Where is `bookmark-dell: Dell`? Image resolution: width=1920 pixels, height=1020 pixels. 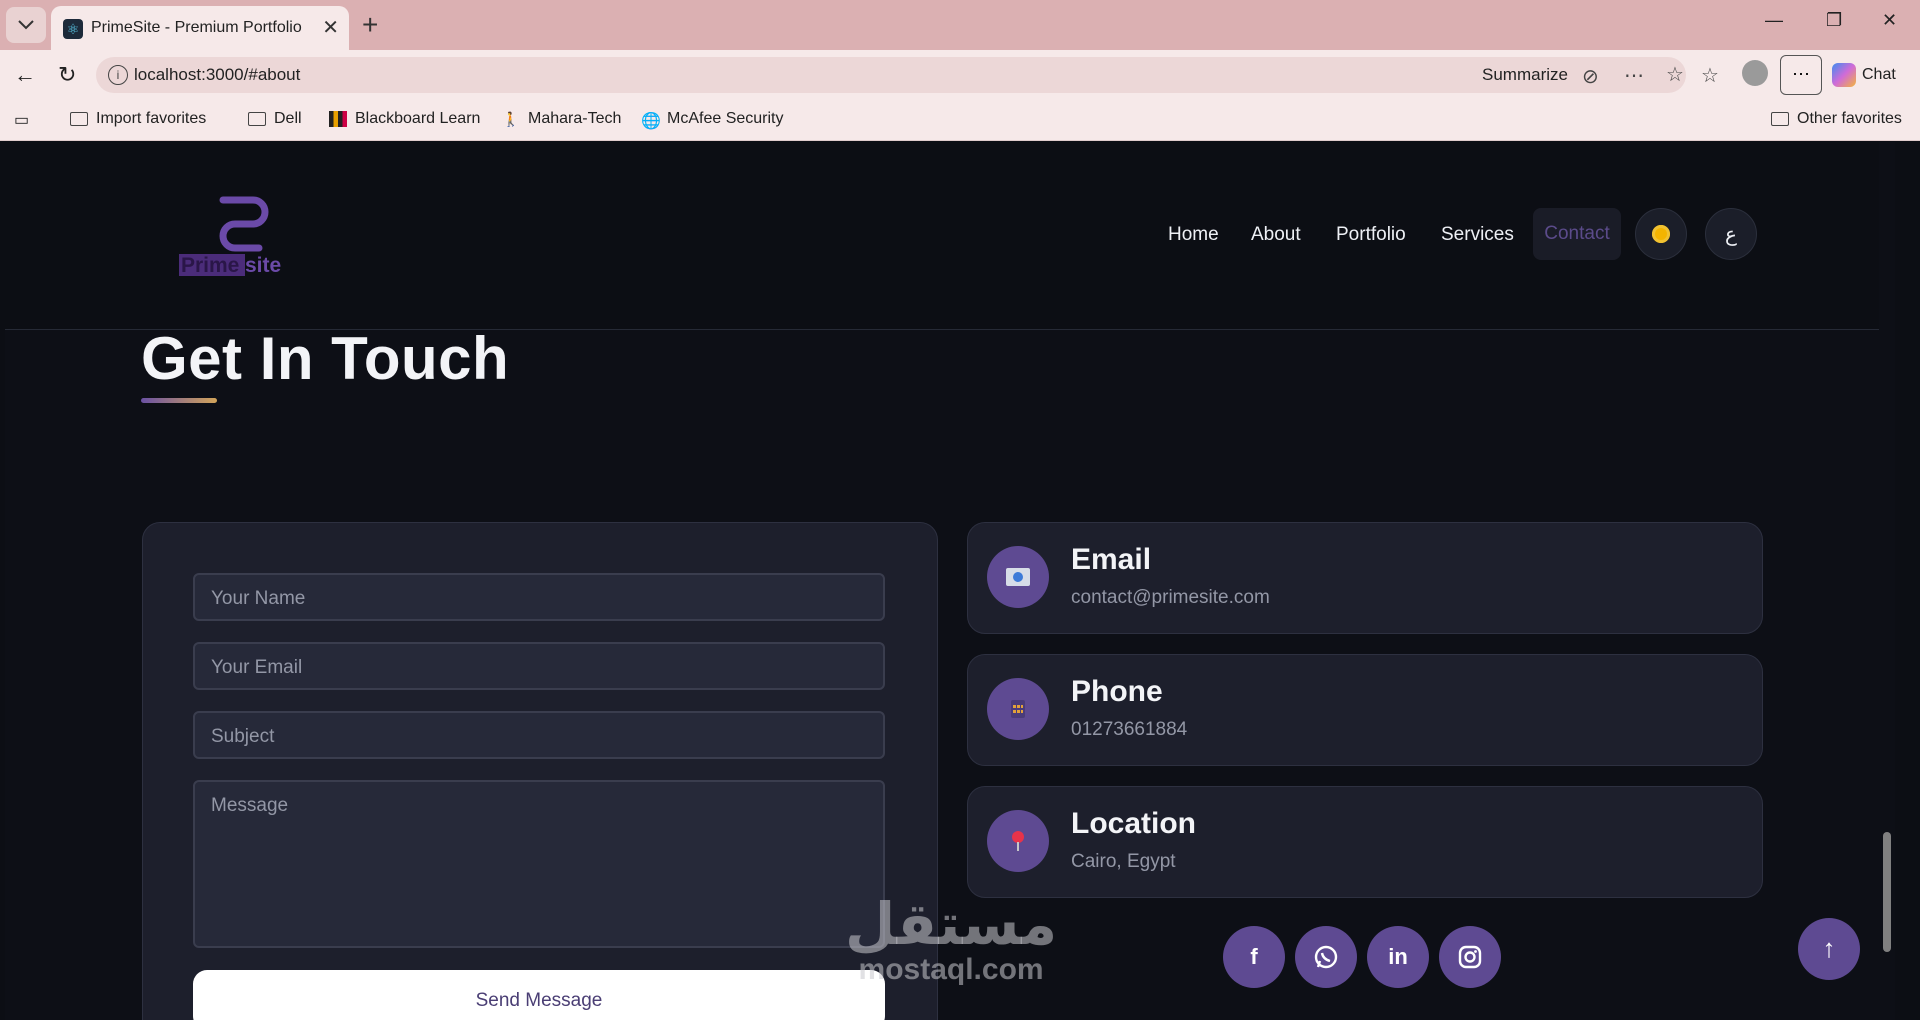 bookmark-dell: Dell is located at coordinates (275, 119).